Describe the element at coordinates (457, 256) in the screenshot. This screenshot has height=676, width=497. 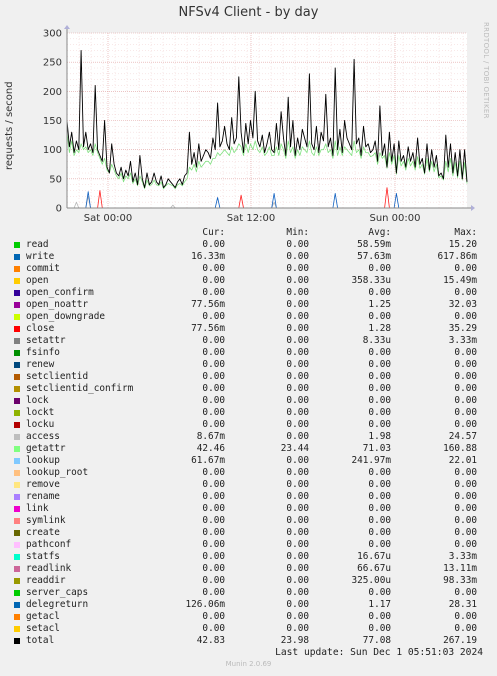
I see `legend-max: 617.86m` at that location.